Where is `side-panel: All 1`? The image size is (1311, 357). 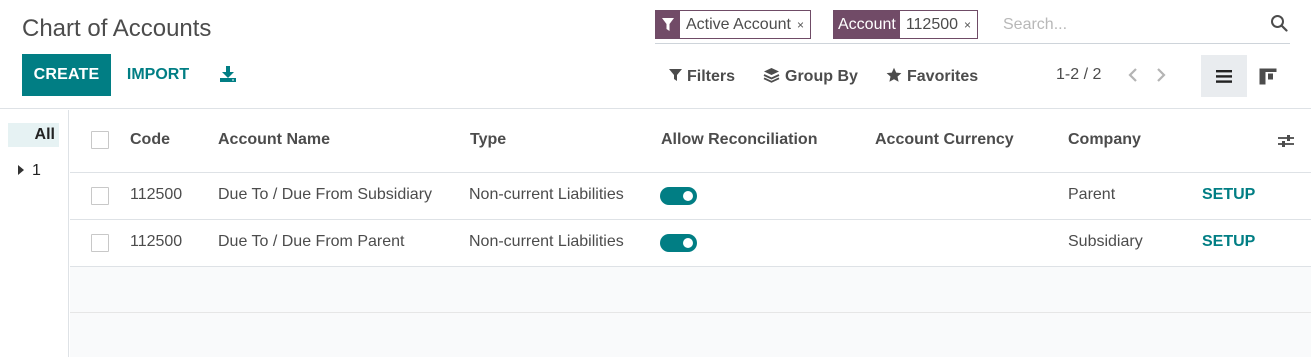
side-panel: All 1 is located at coordinates (34, 233).